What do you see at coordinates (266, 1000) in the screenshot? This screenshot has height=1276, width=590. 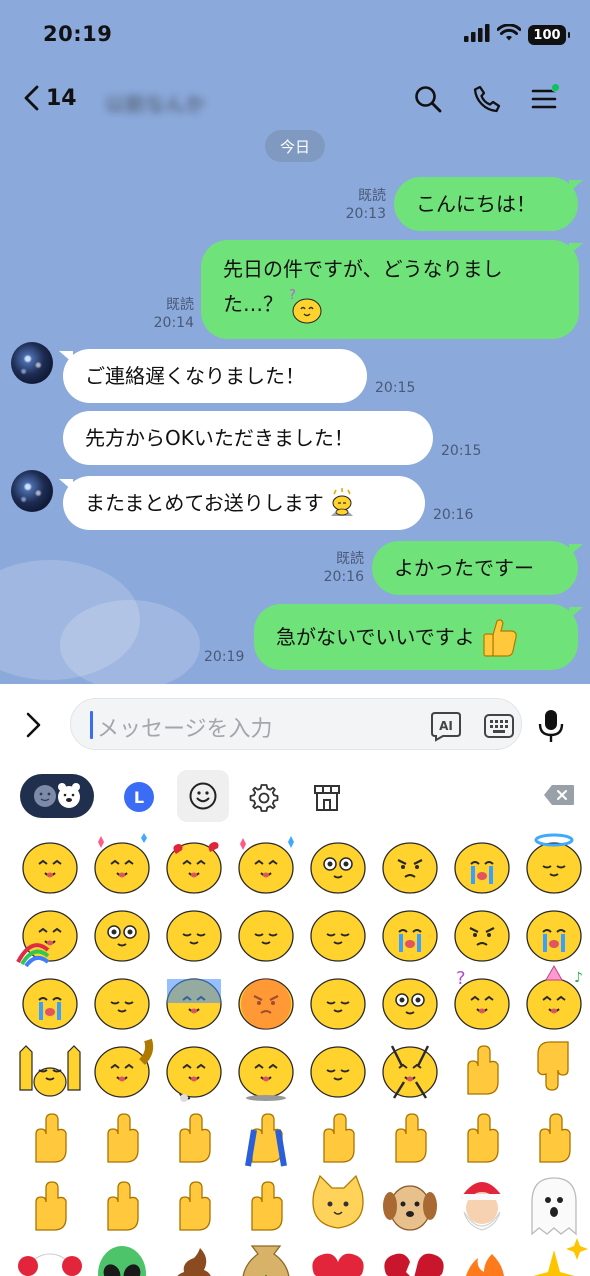 I see `angry-red-emoji-icon` at bounding box center [266, 1000].